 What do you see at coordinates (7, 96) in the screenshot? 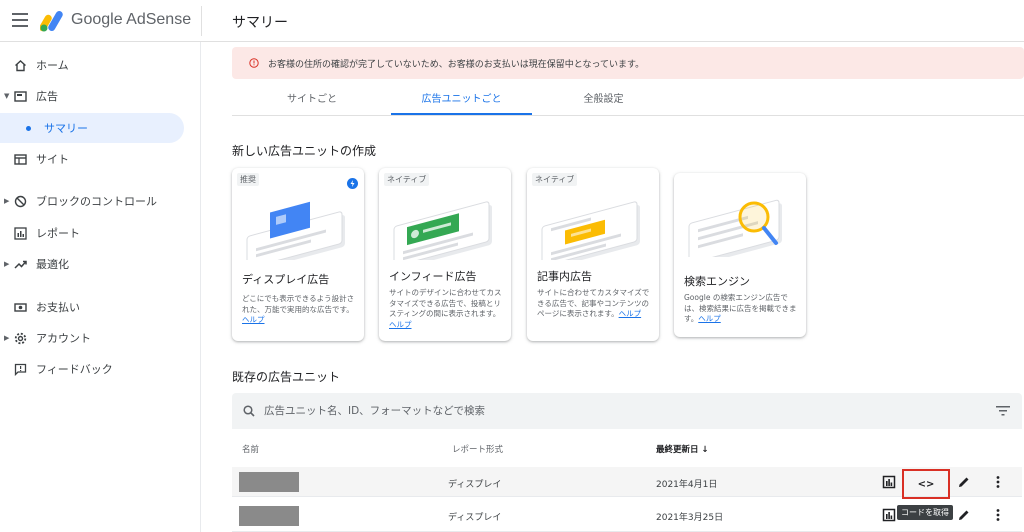
I see `caret-down-icon: ▼` at bounding box center [7, 96].